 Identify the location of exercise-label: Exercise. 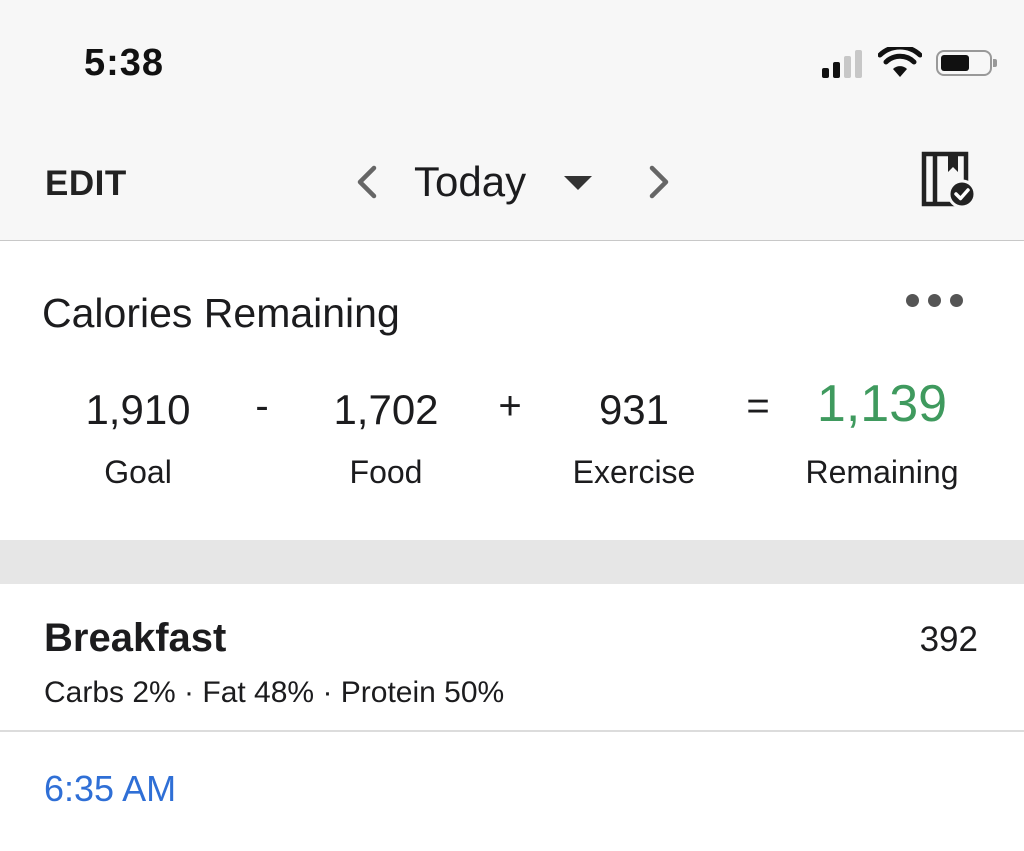
(634, 472).